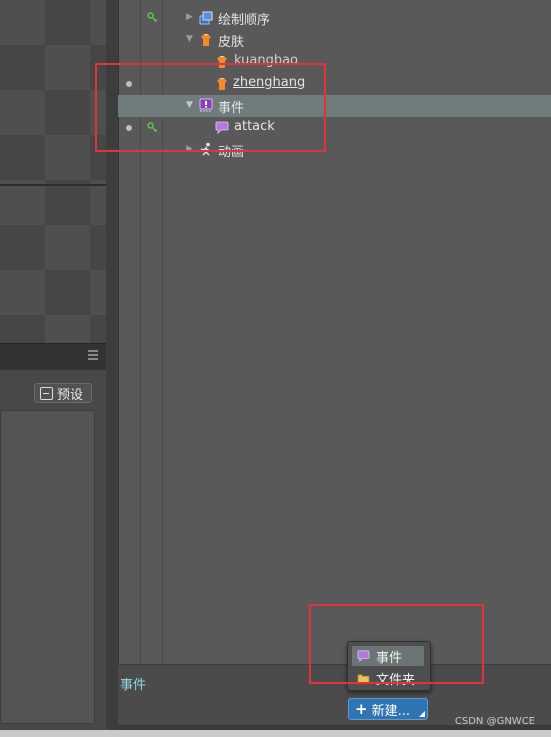 The width and height of the screenshot is (551, 737). I want to click on preset-button: 预设, so click(63, 393).